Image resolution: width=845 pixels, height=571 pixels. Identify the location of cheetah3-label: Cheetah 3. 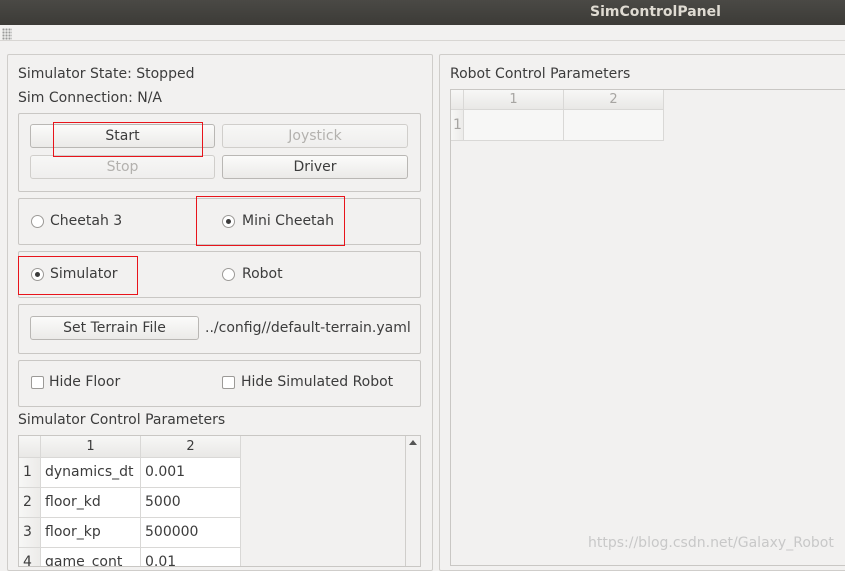
(86, 221).